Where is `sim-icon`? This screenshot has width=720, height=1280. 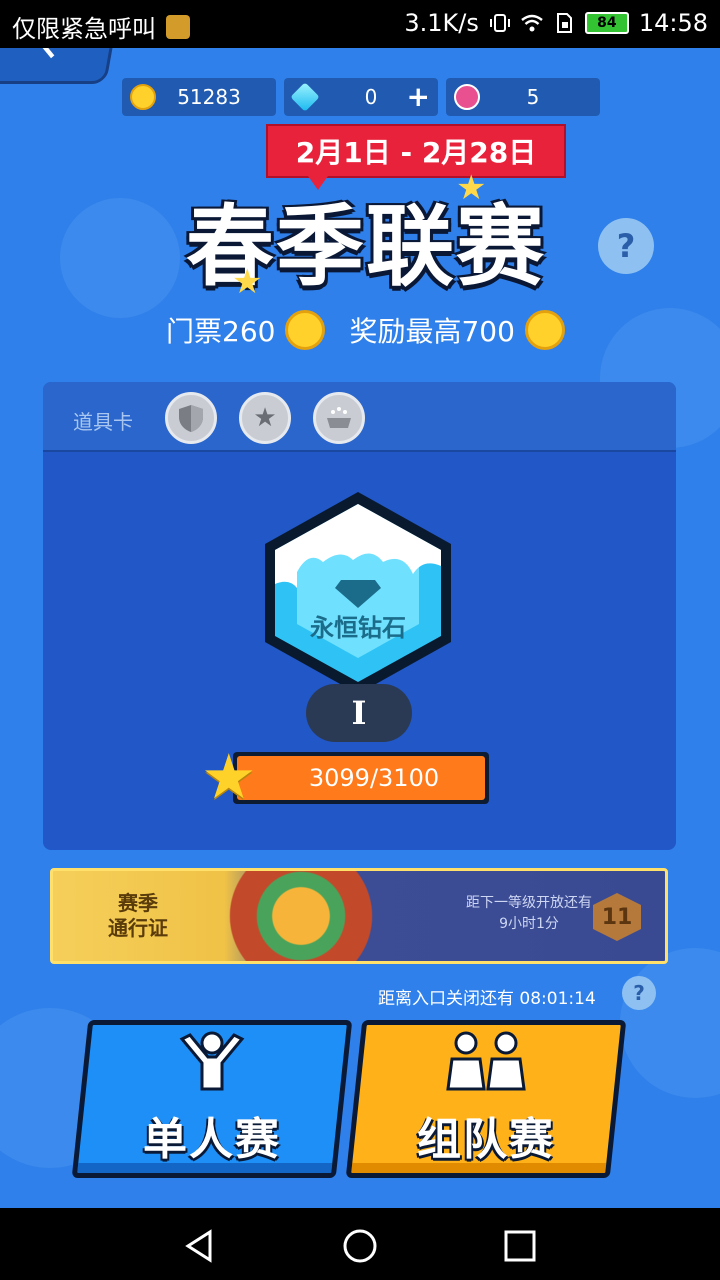 sim-icon is located at coordinates (564, 23).